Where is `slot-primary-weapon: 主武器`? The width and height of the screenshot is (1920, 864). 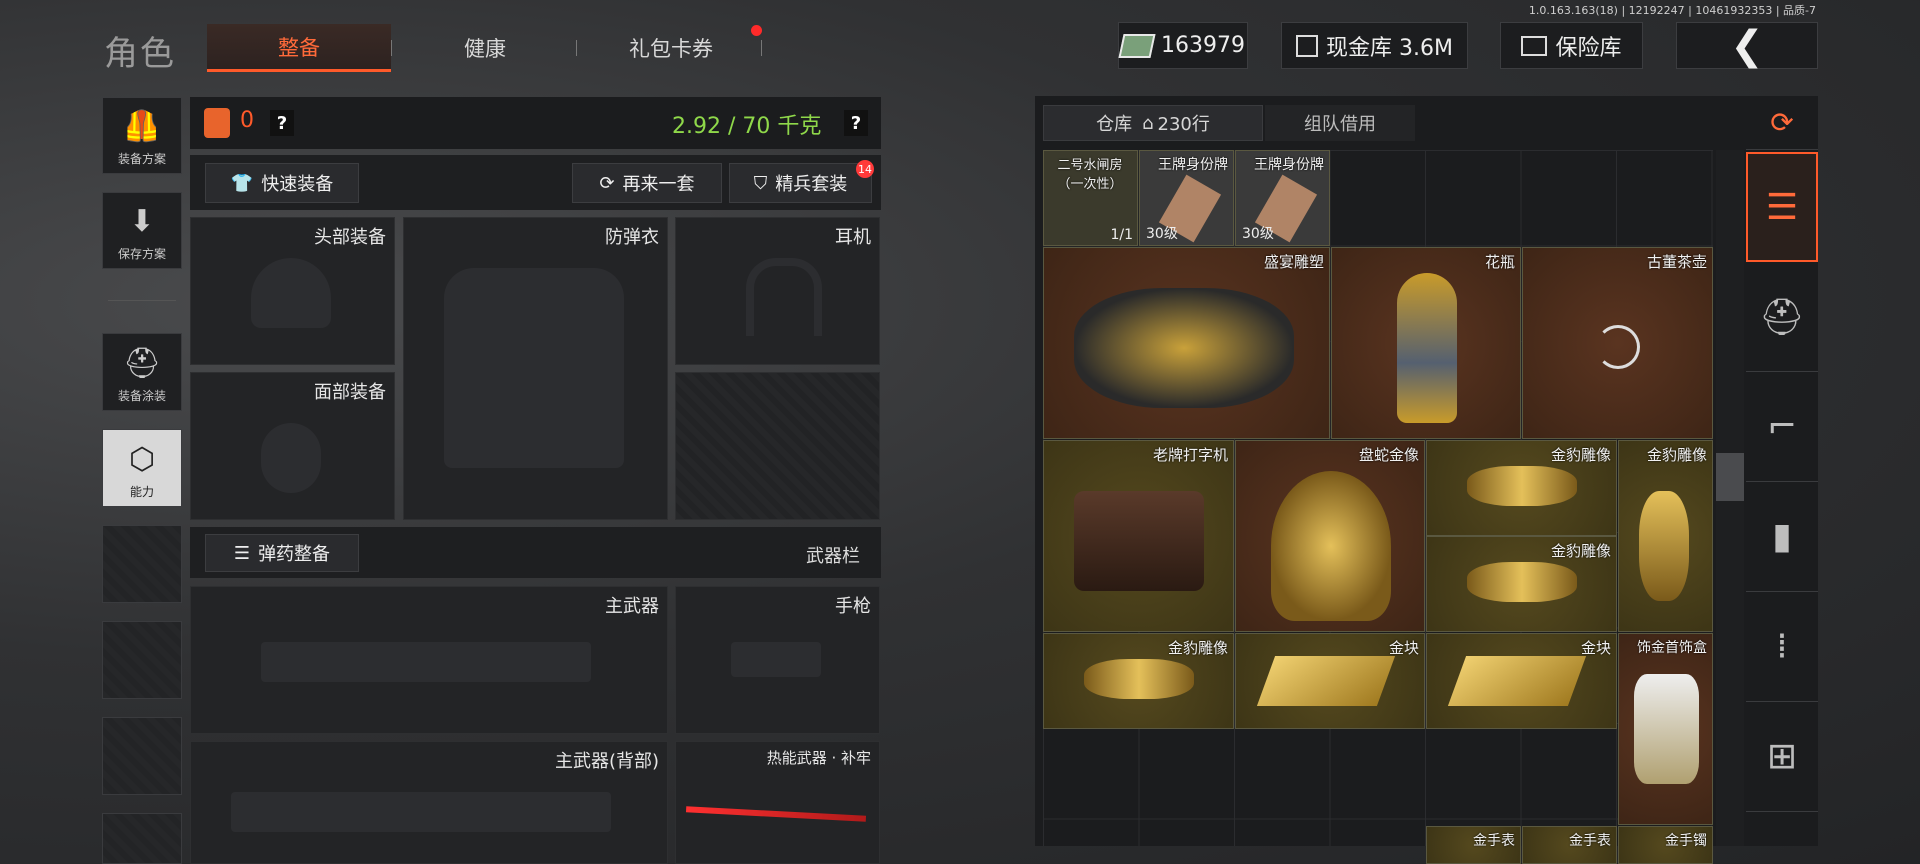 slot-primary-weapon: 主武器 is located at coordinates (429, 660).